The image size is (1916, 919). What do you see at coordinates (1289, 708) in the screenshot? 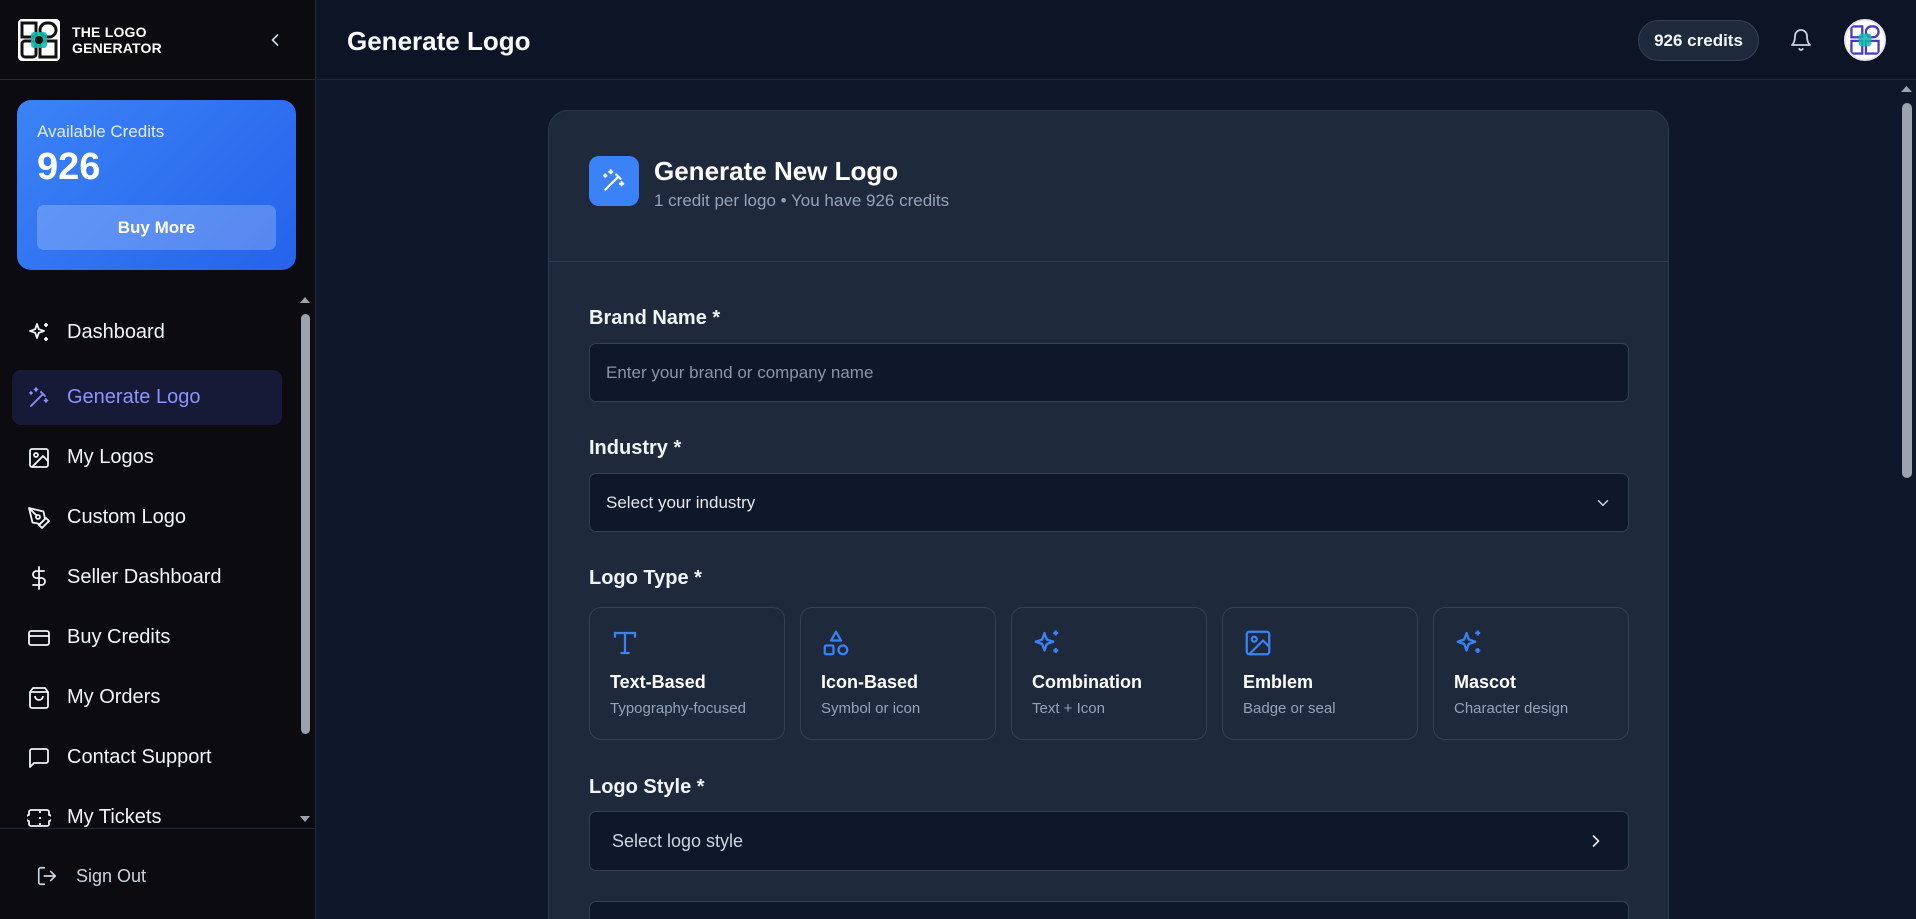
I see `logo-type-desc: Badge or seal` at bounding box center [1289, 708].